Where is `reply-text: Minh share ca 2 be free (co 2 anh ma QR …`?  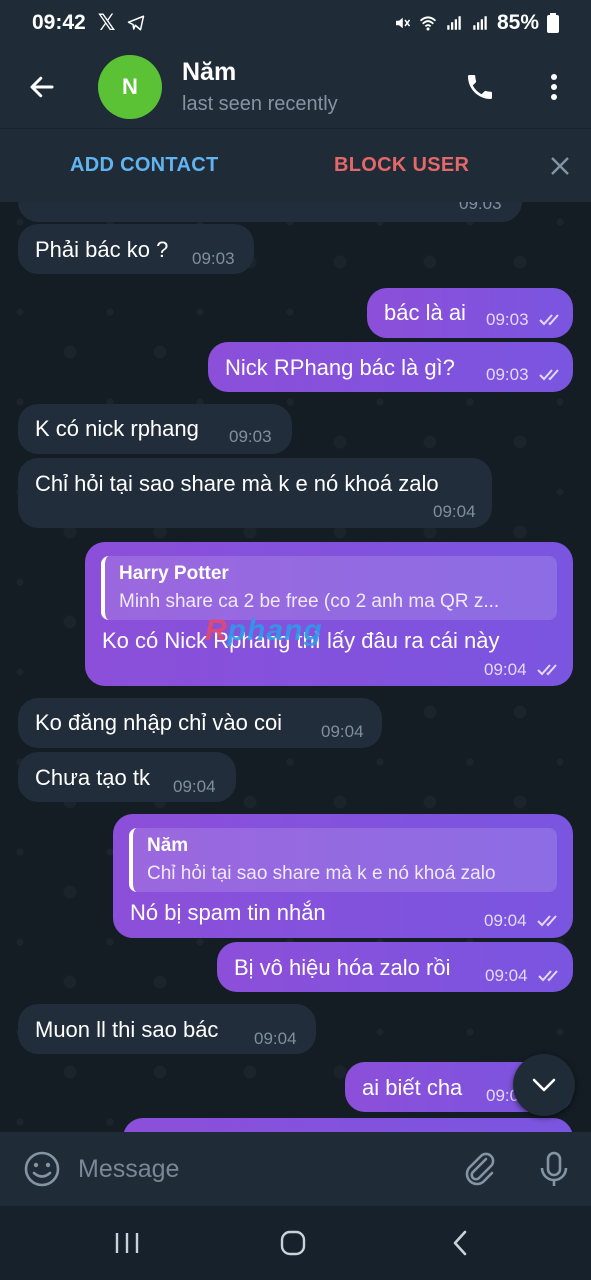
reply-text: Minh share ca 2 be free (co 2 anh ma QR … is located at coordinates (309, 601).